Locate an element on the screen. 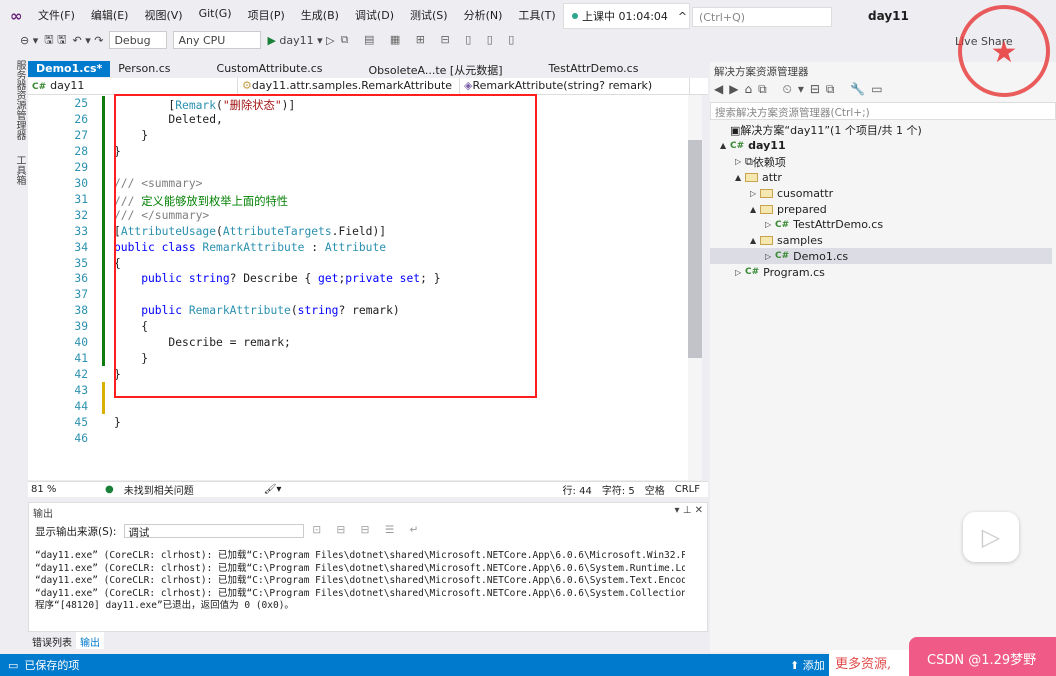  tree-item-label: 解决方案“day11”(1 个项目/共 1 个) is located at coordinates (831, 130).